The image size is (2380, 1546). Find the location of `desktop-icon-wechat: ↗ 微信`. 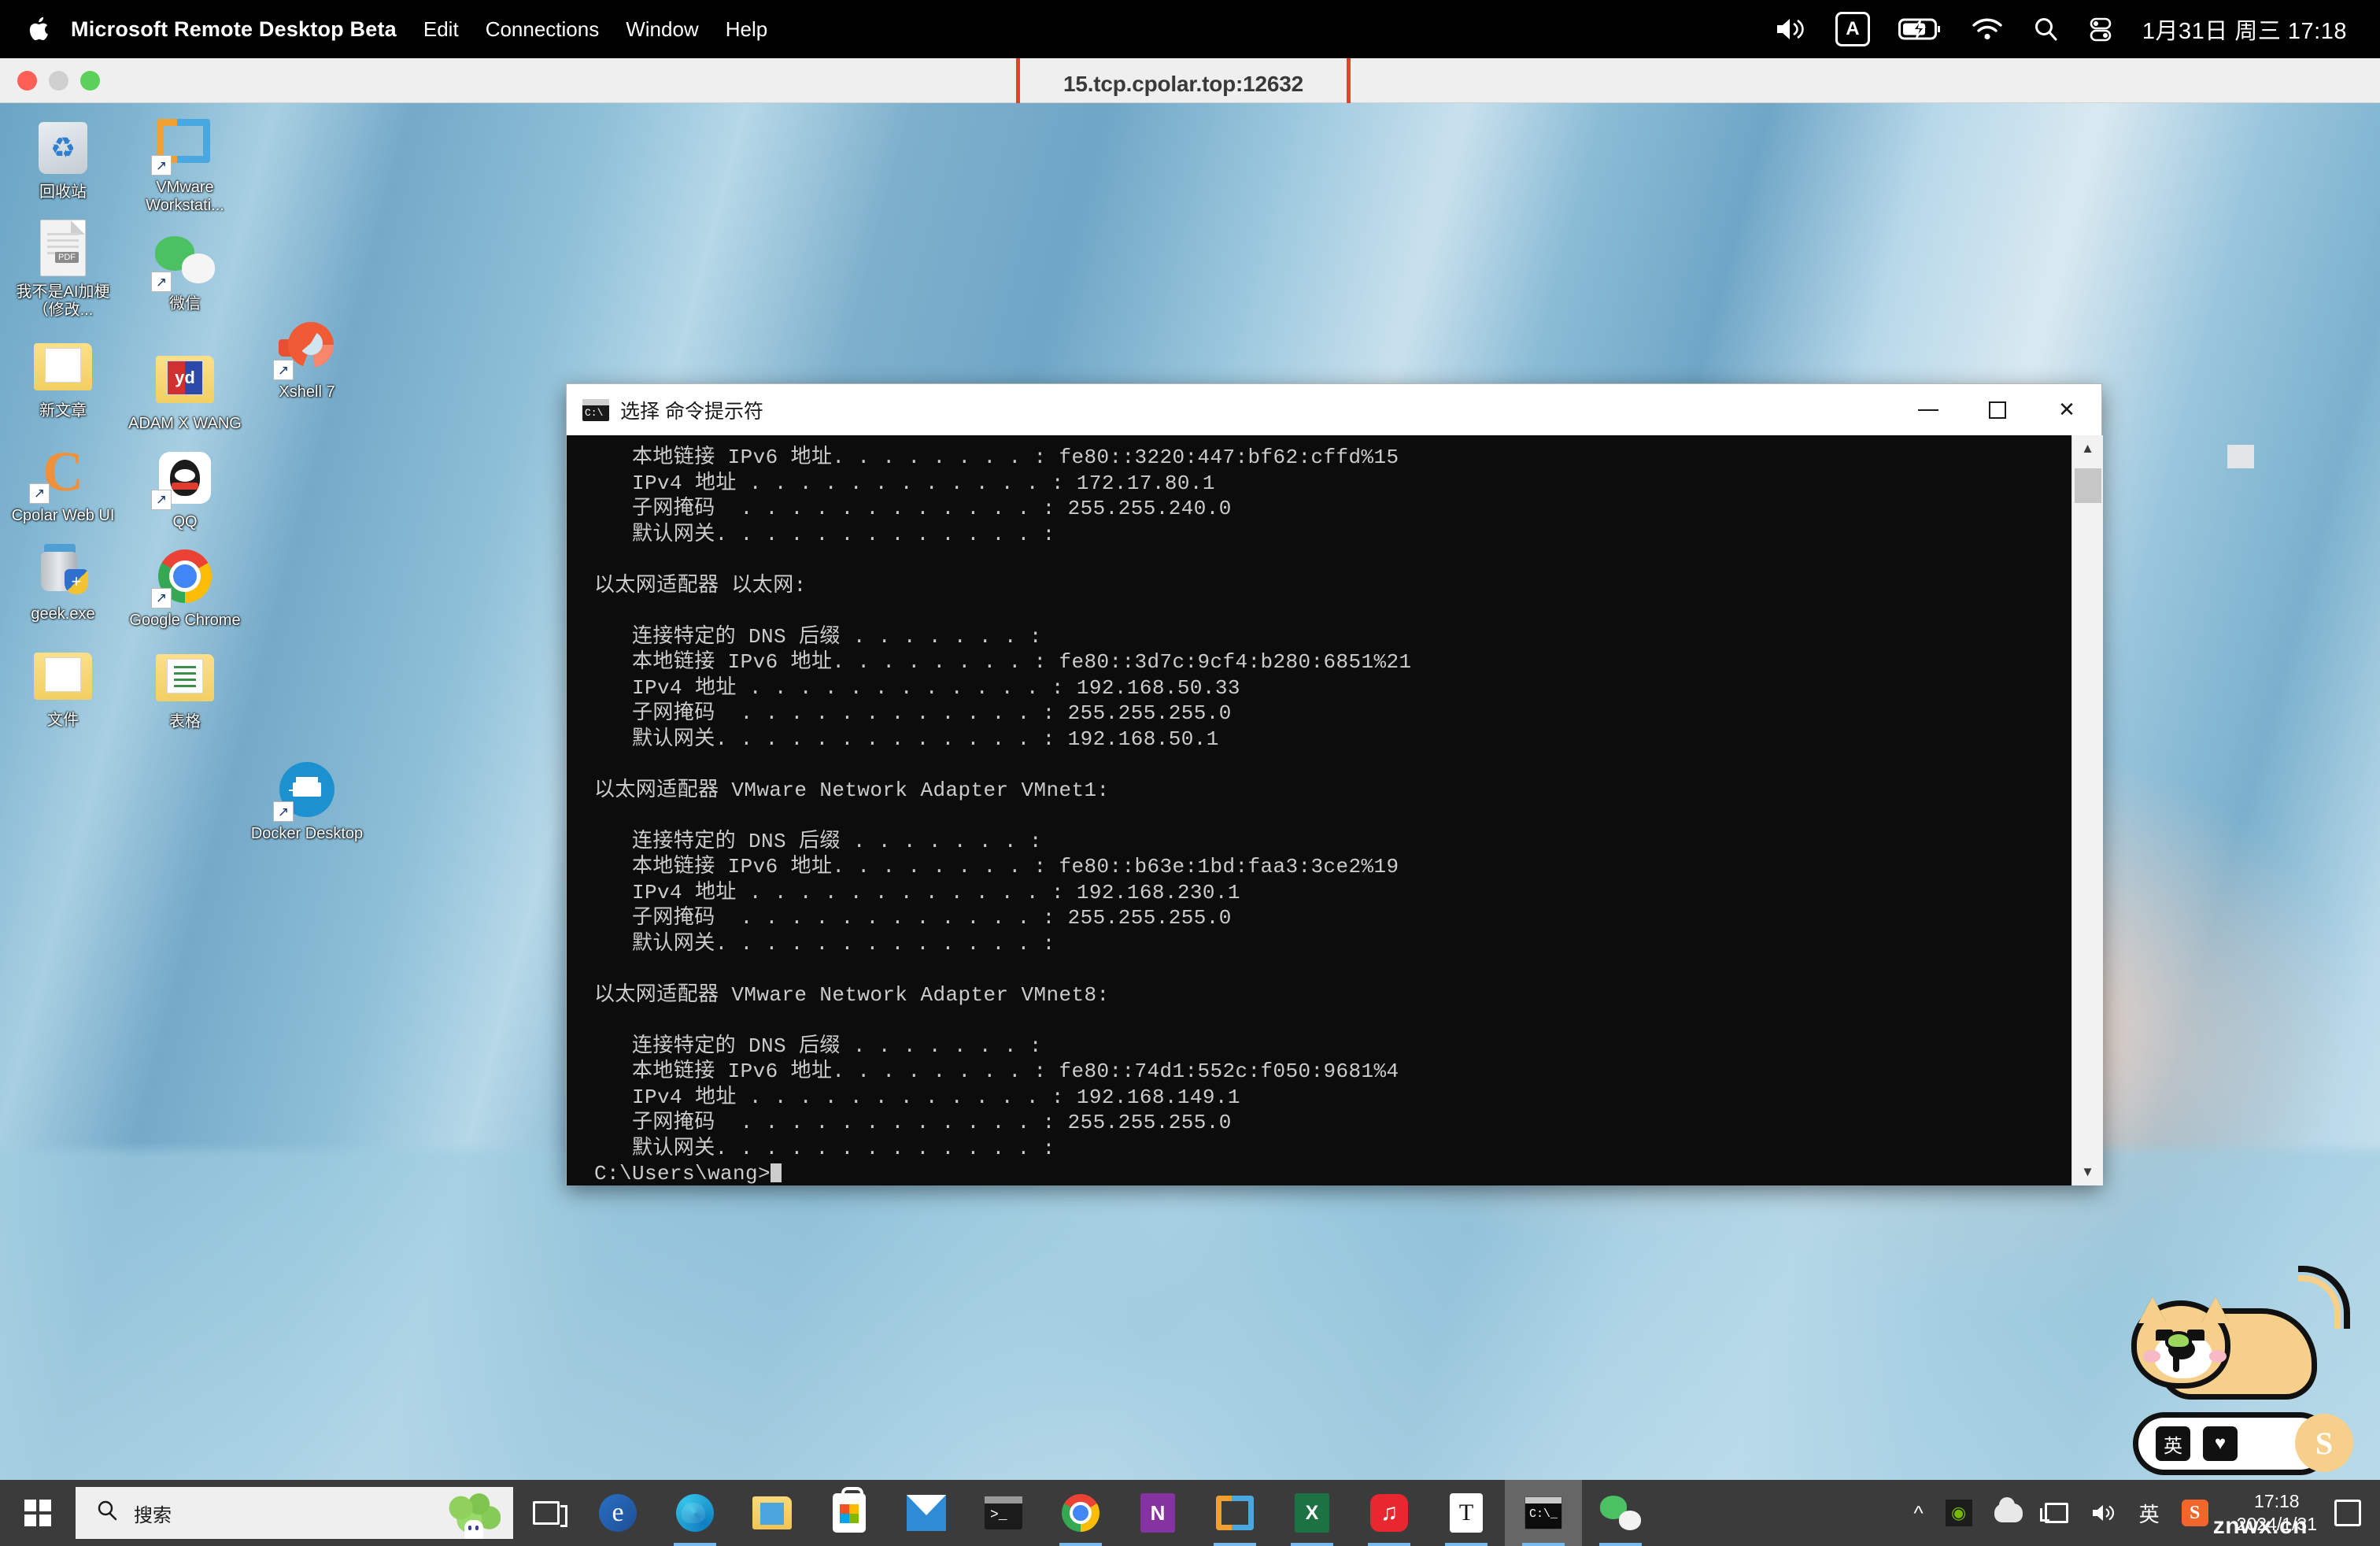

desktop-icon-wechat: ↗ 微信 is located at coordinates (185, 270).